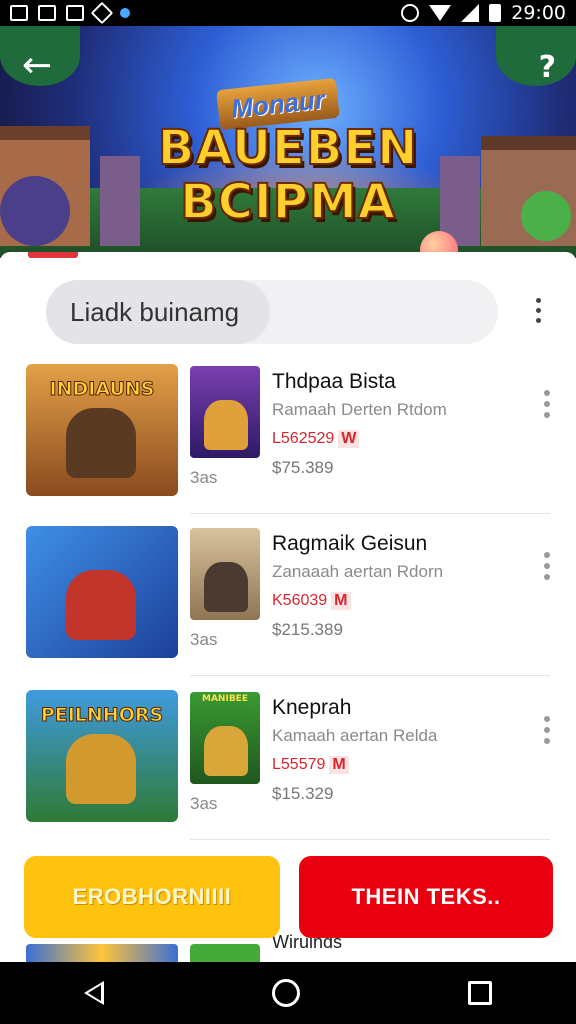 This screenshot has width=576, height=1024. What do you see at coordinates (288, 13) in the screenshot?
I see `status-bar: 29:00` at bounding box center [288, 13].